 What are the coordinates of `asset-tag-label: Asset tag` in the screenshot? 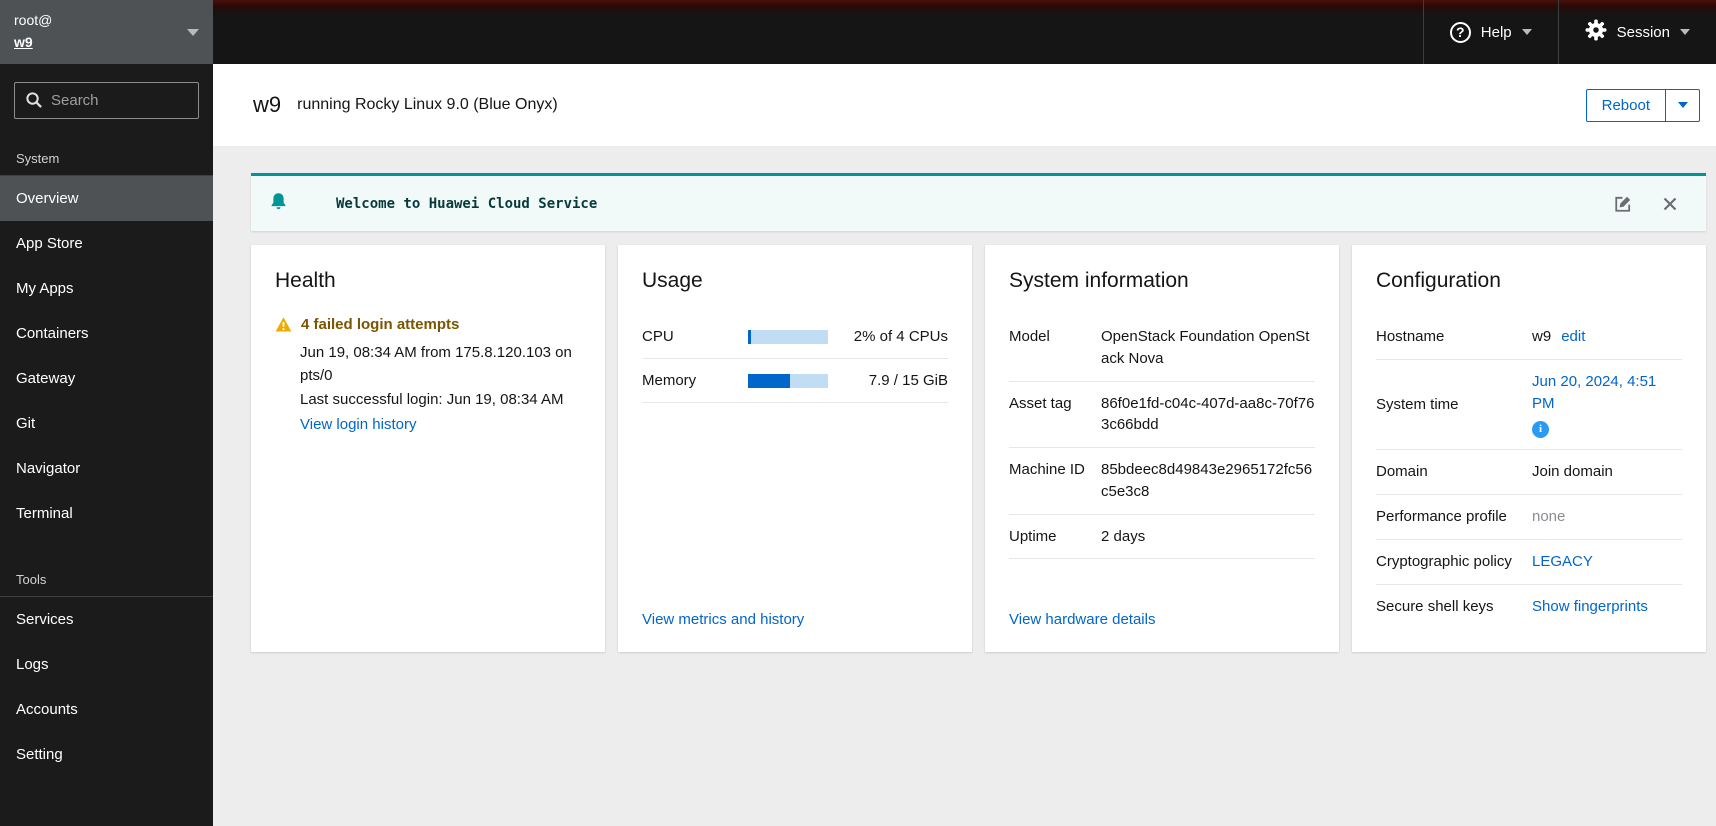 It's located at (1040, 403).